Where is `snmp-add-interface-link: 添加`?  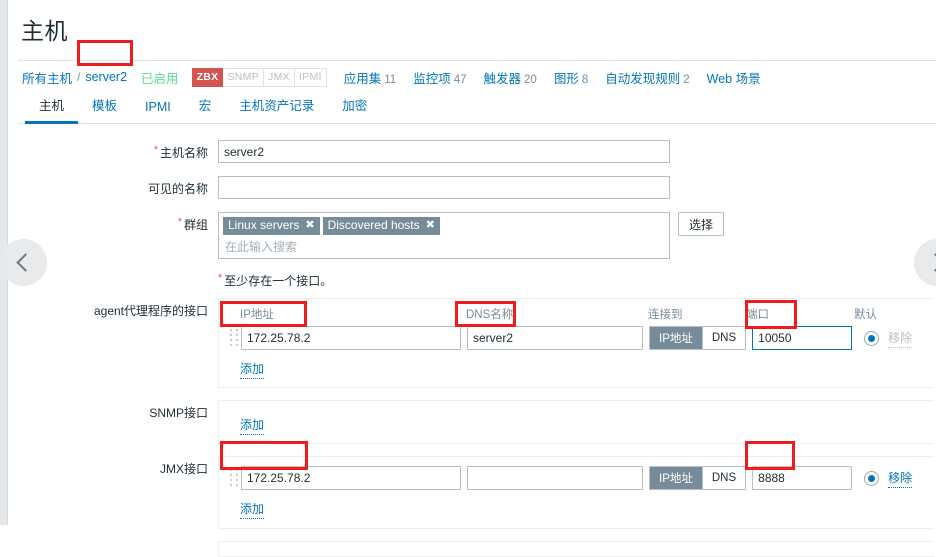
snmp-add-interface-link: 添加 is located at coordinates (252, 425).